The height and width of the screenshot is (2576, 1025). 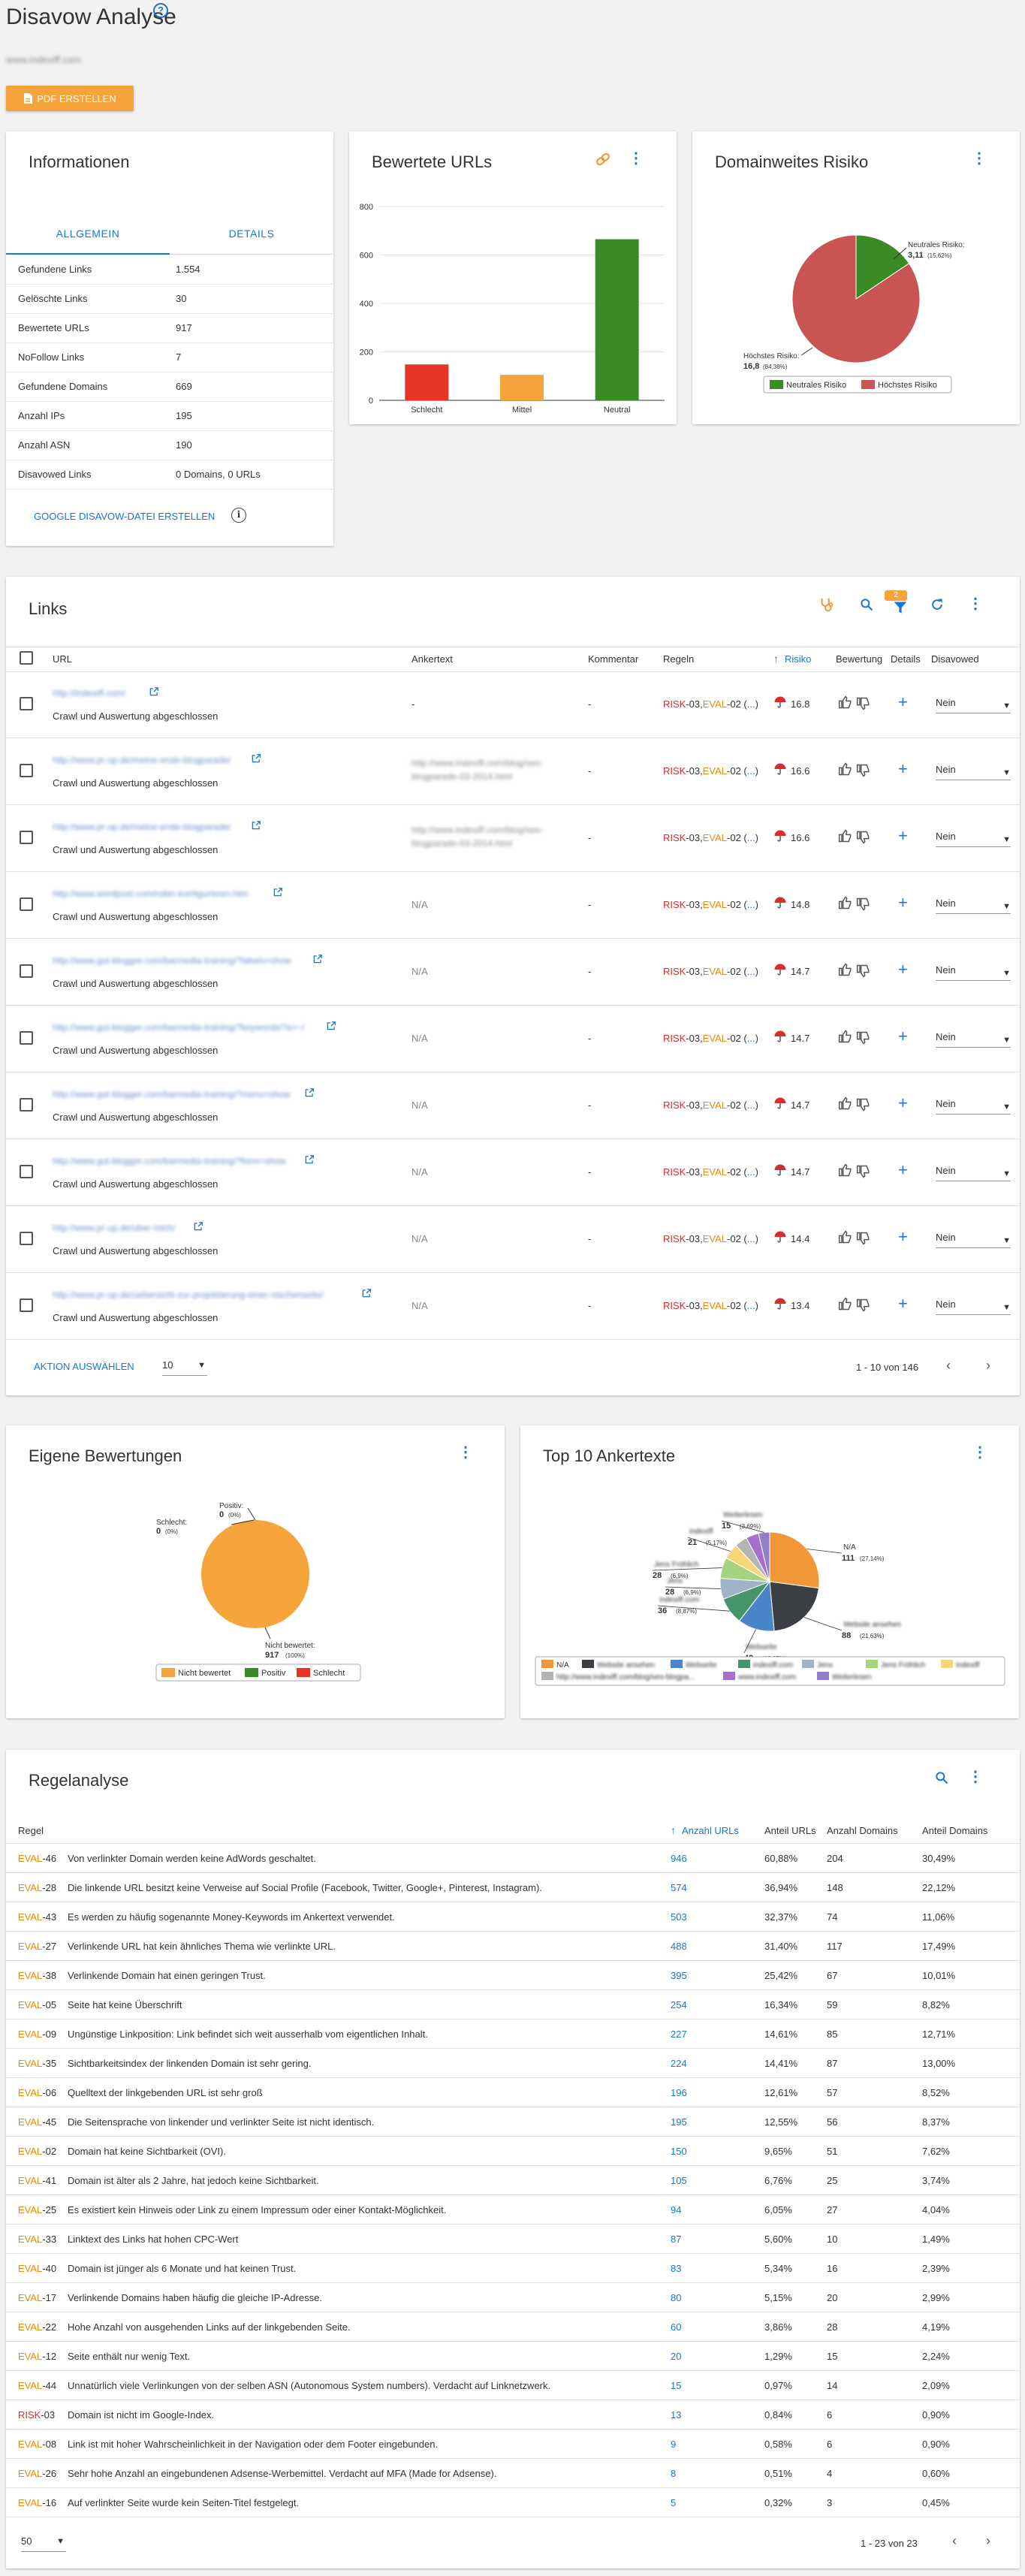 What do you see at coordinates (955, 1831) in the screenshot?
I see `col-anteil-domains: Anteil Domains` at bounding box center [955, 1831].